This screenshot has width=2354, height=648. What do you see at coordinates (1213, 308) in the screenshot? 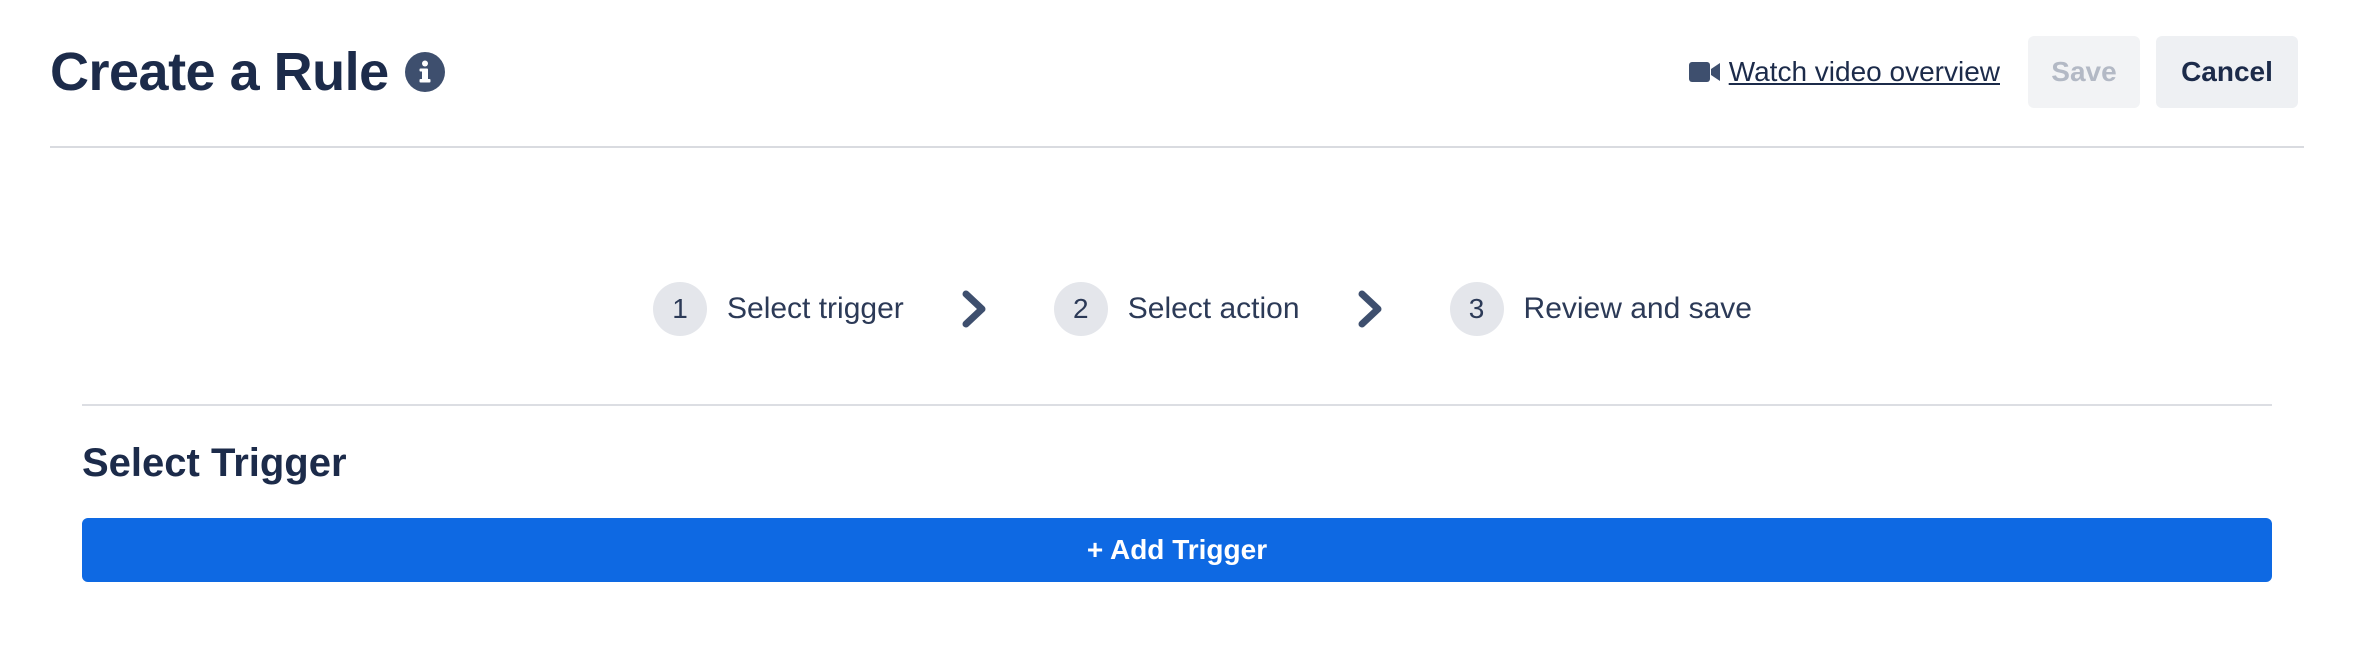
I see `step-label: Select action` at bounding box center [1213, 308].